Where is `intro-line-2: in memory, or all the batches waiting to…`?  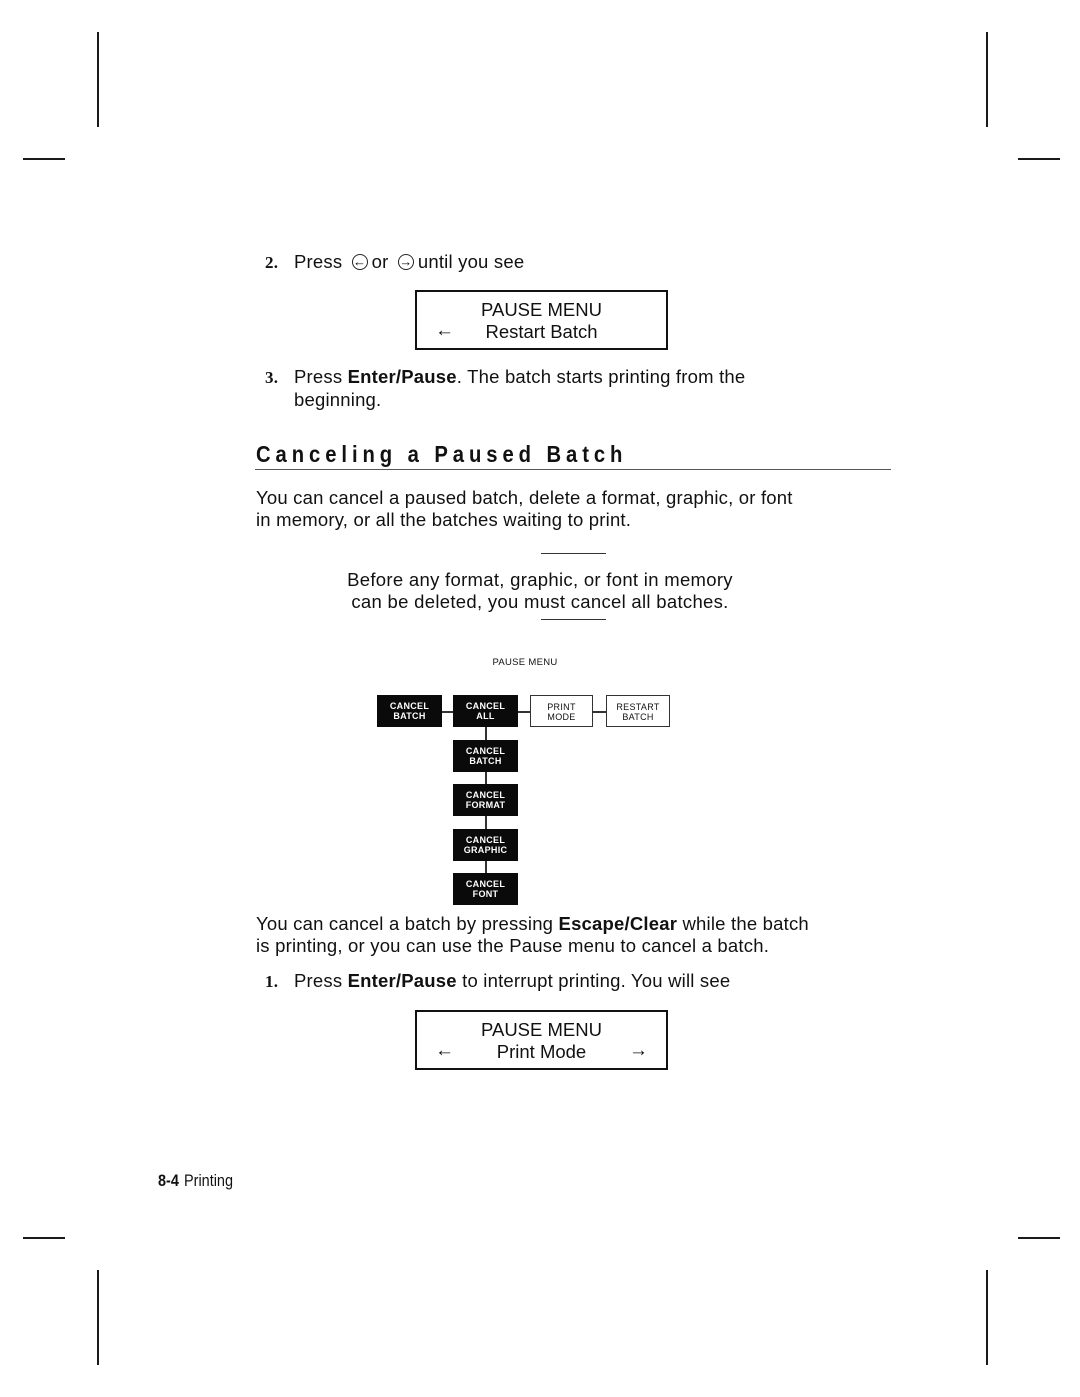
intro-line-2: in memory, or all the batches waiting to… is located at coordinates (444, 519).